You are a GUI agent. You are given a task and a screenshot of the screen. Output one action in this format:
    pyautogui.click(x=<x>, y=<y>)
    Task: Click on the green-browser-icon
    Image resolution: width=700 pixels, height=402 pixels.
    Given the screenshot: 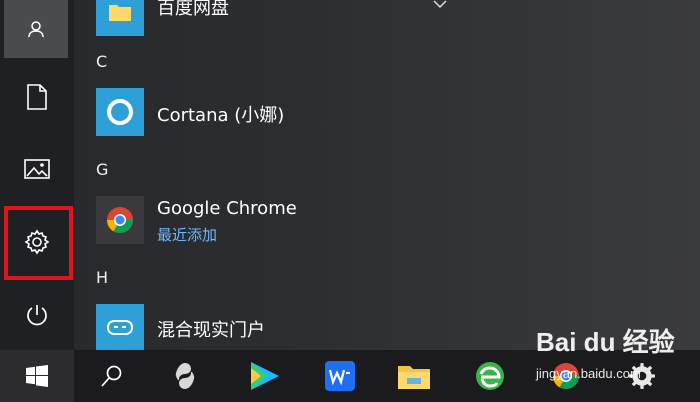 What is the action you would take?
    pyautogui.click(x=490, y=376)
    